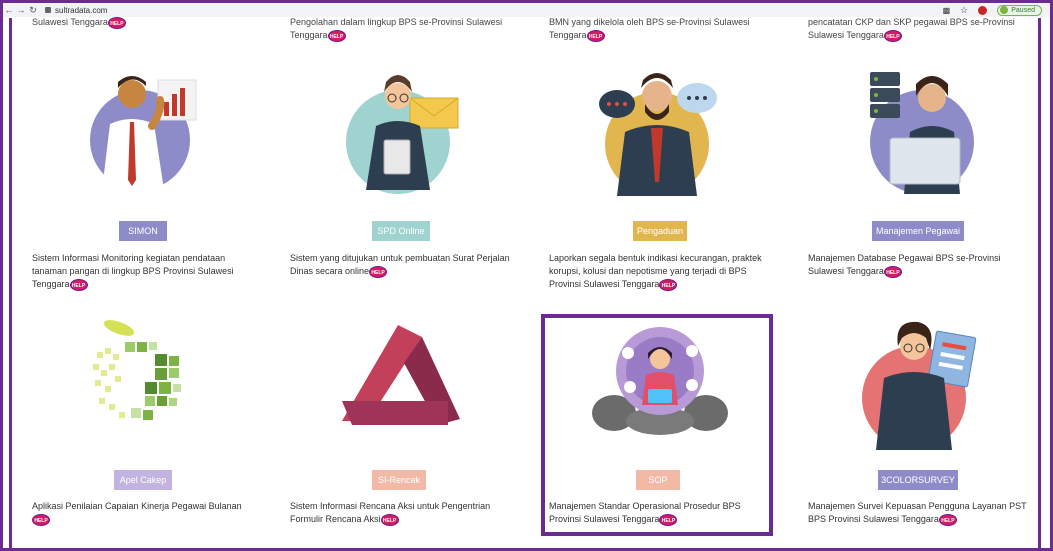 Image resolution: width=1053 pixels, height=551 pixels. What do you see at coordinates (143, 231) in the screenshot?
I see `app-button-simon: SIMON` at bounding box center [143, 231].